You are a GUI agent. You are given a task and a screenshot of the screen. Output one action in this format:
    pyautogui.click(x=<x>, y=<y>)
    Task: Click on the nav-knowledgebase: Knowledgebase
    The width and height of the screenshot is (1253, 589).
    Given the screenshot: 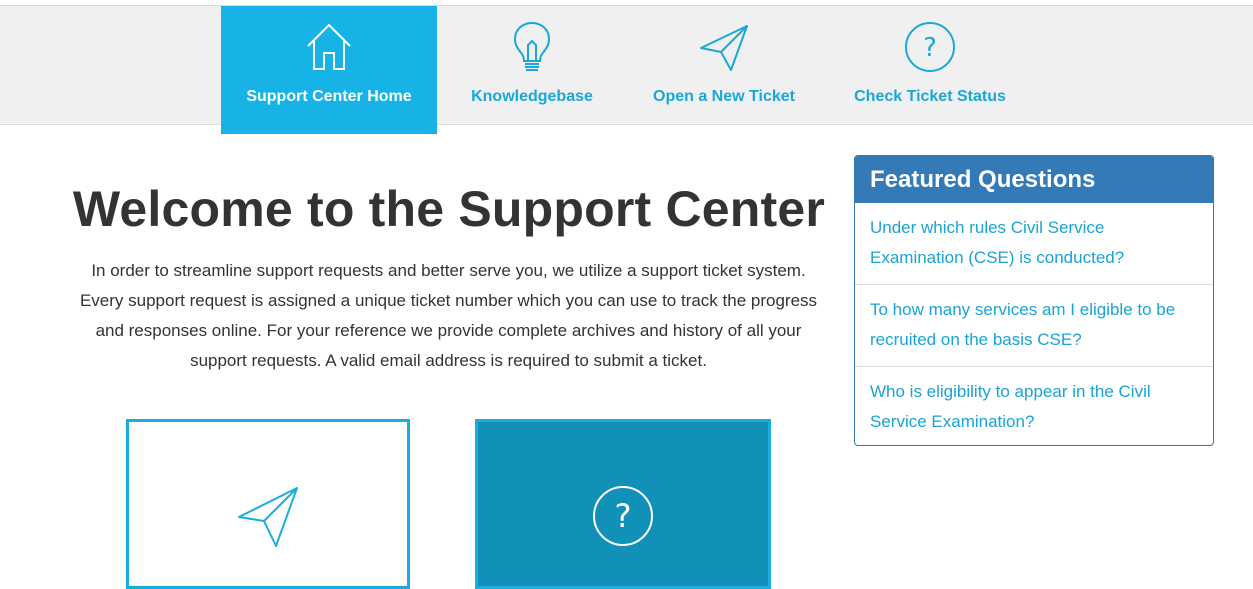 What is the action you would take?
    pyautogui.click(x=532, y=70)
    